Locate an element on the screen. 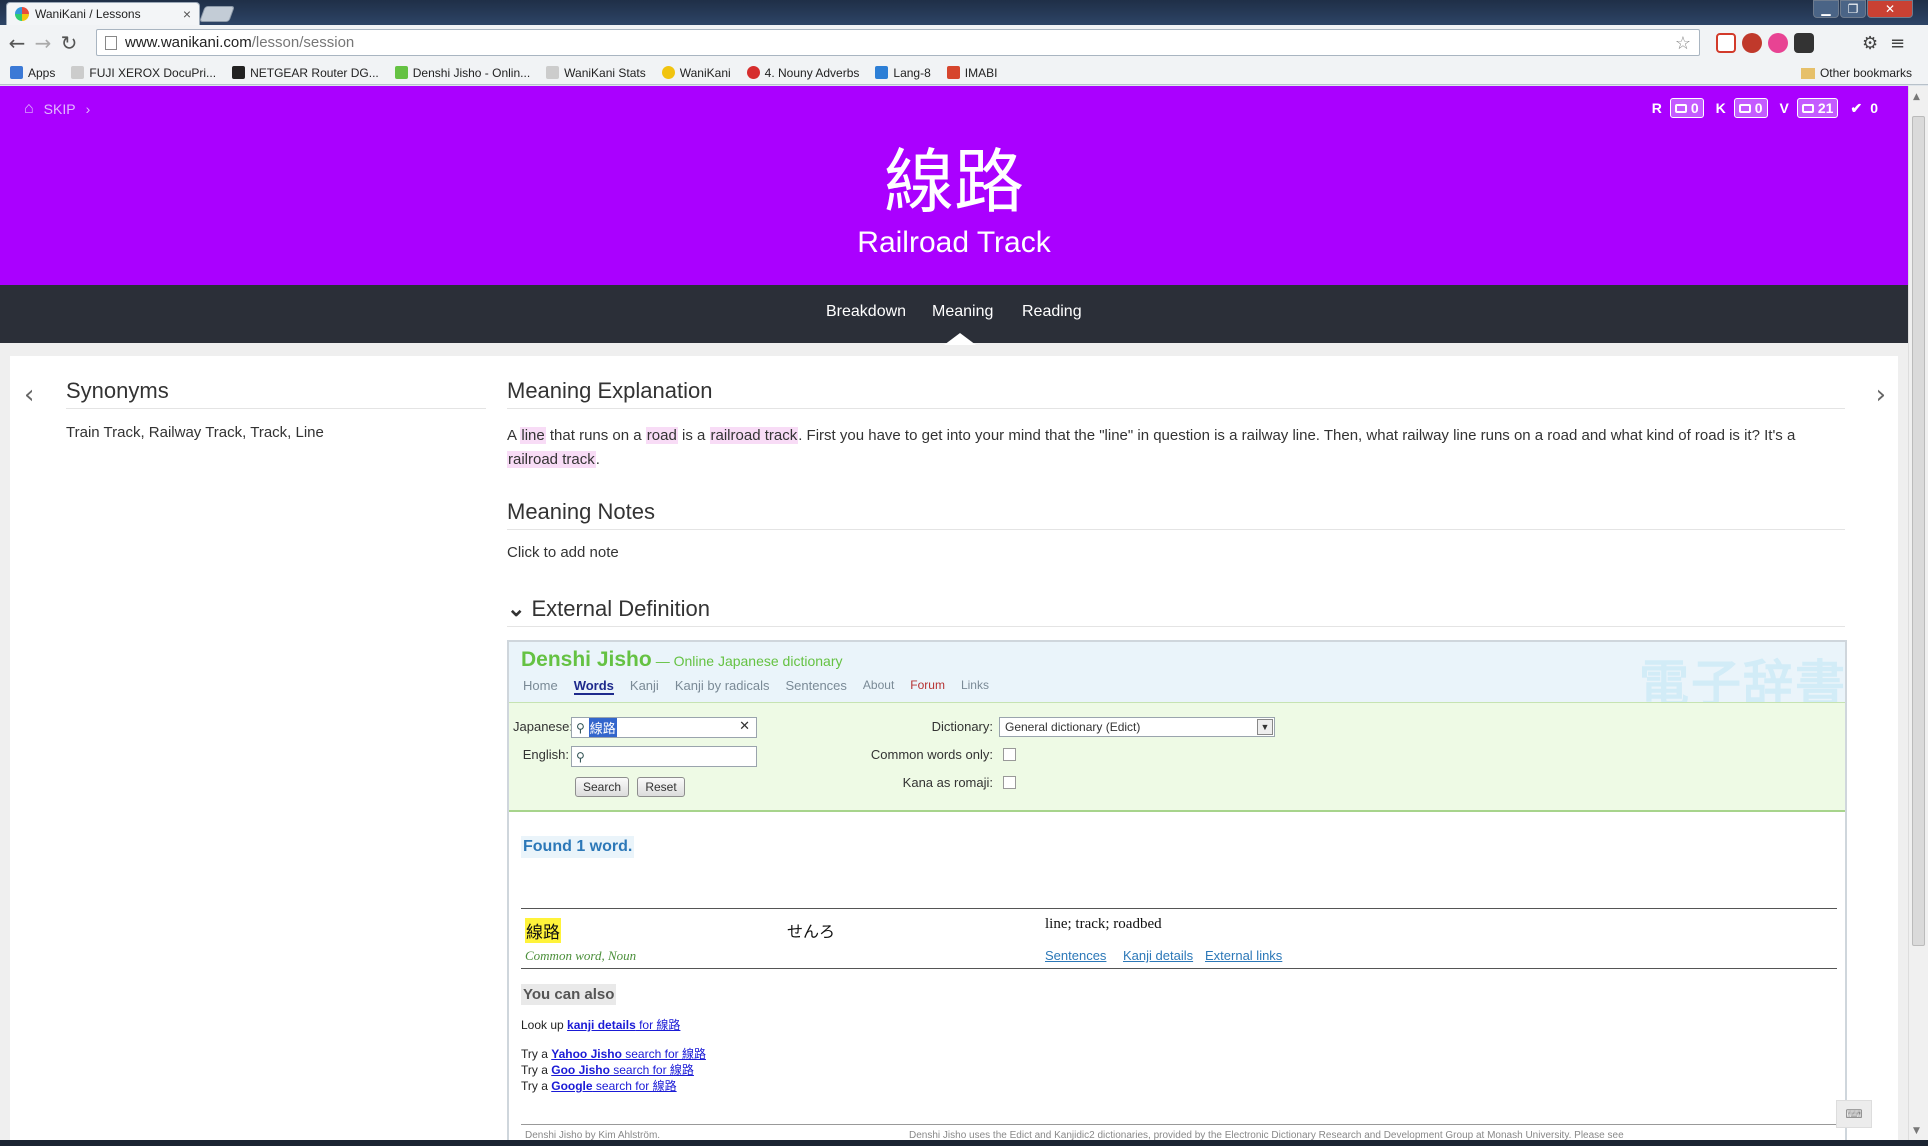  highlight-road: road is located at coordinates (661, 435).